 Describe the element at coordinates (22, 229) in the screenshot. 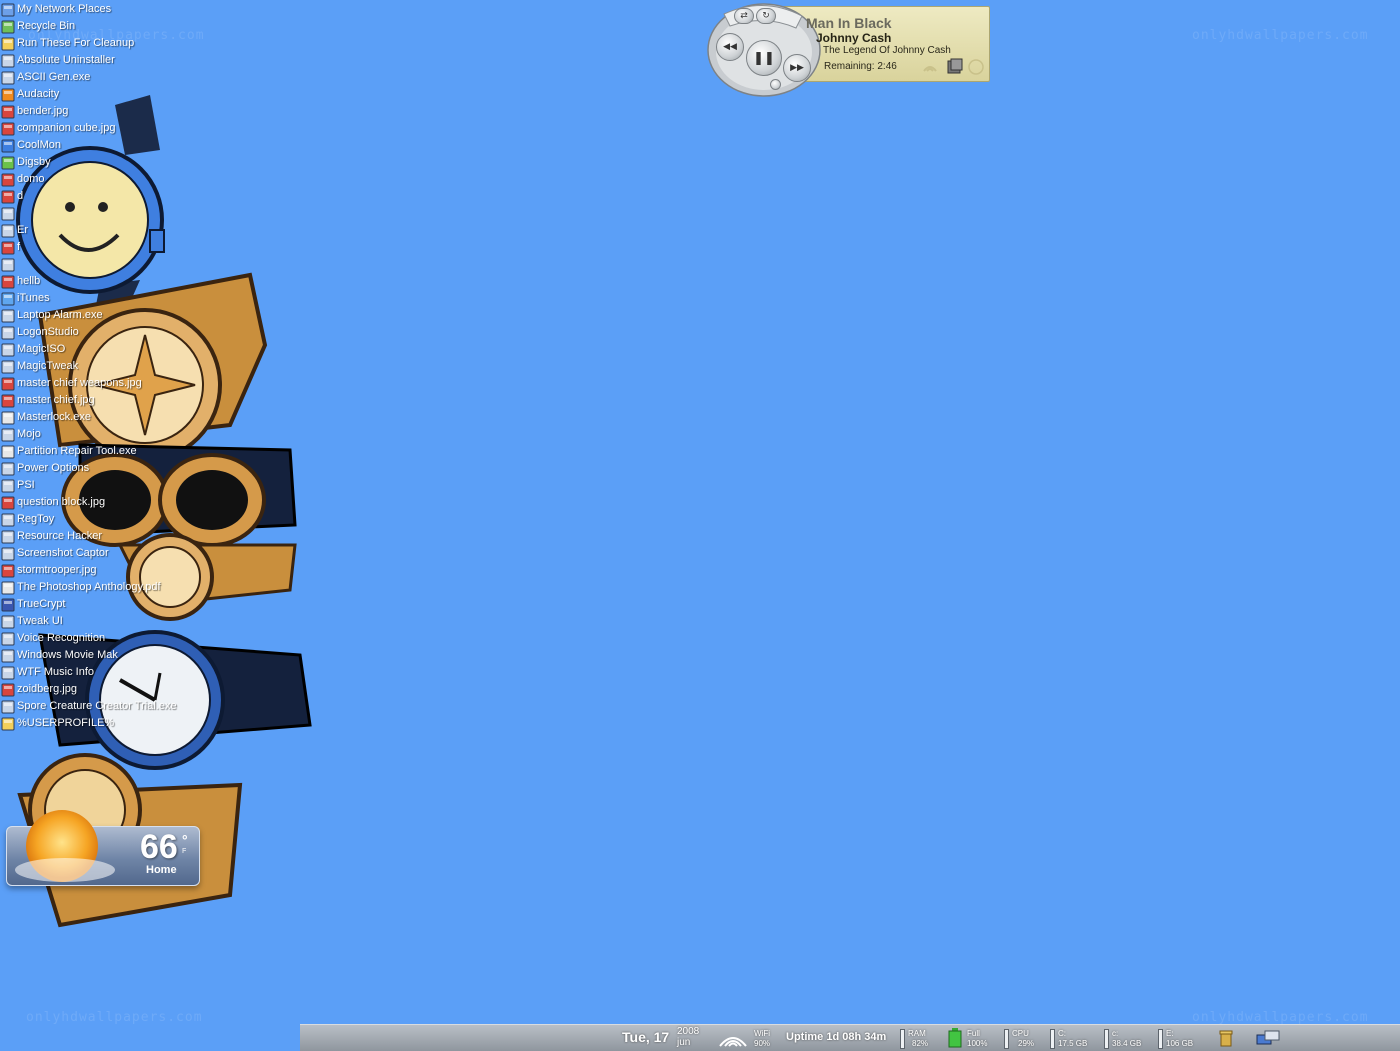

I see `desktop-icon-label: Er` at that location.